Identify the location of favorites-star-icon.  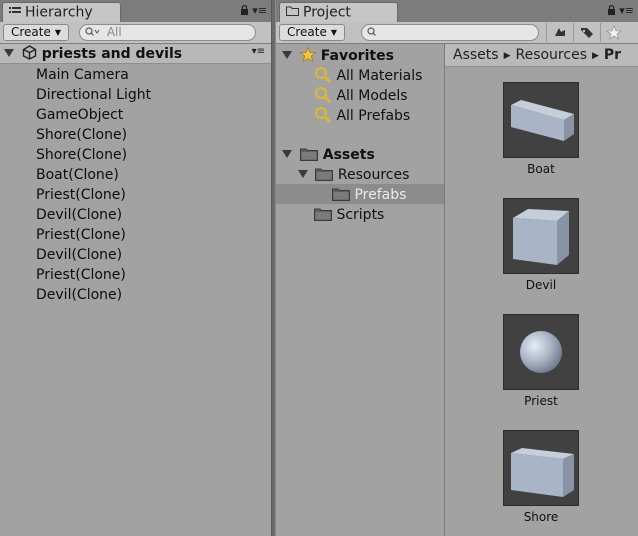
(310, 55).